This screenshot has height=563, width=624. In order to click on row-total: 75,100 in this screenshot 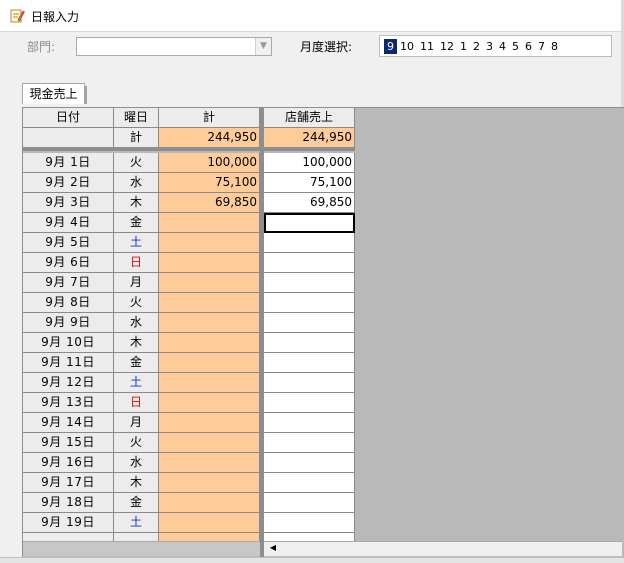, I will do `click(209, 183)`.